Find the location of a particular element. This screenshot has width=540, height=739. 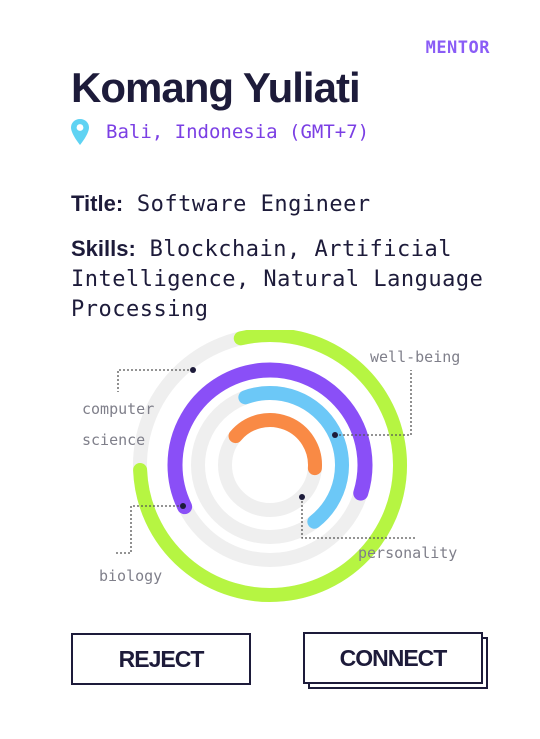

label-personality: personality is located at coordinates (407, 553).